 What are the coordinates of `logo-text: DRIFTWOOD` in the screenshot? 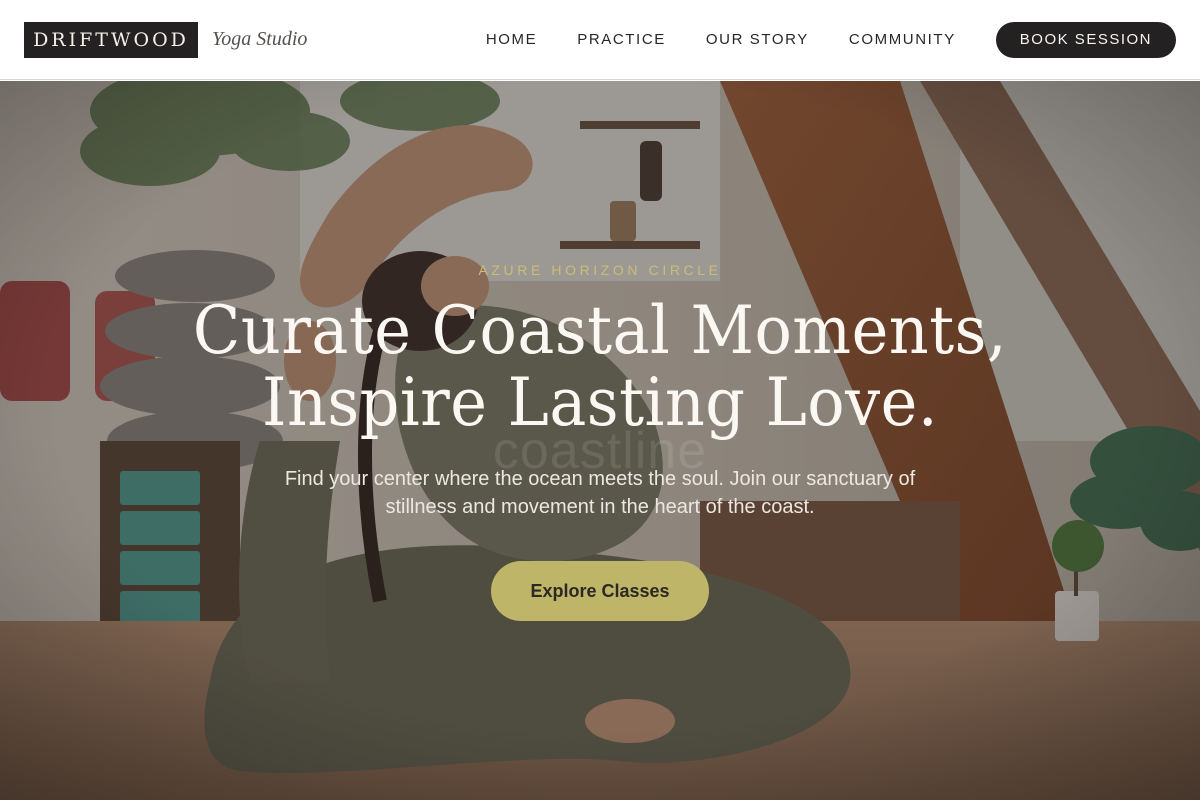 It's located at (111, 39).